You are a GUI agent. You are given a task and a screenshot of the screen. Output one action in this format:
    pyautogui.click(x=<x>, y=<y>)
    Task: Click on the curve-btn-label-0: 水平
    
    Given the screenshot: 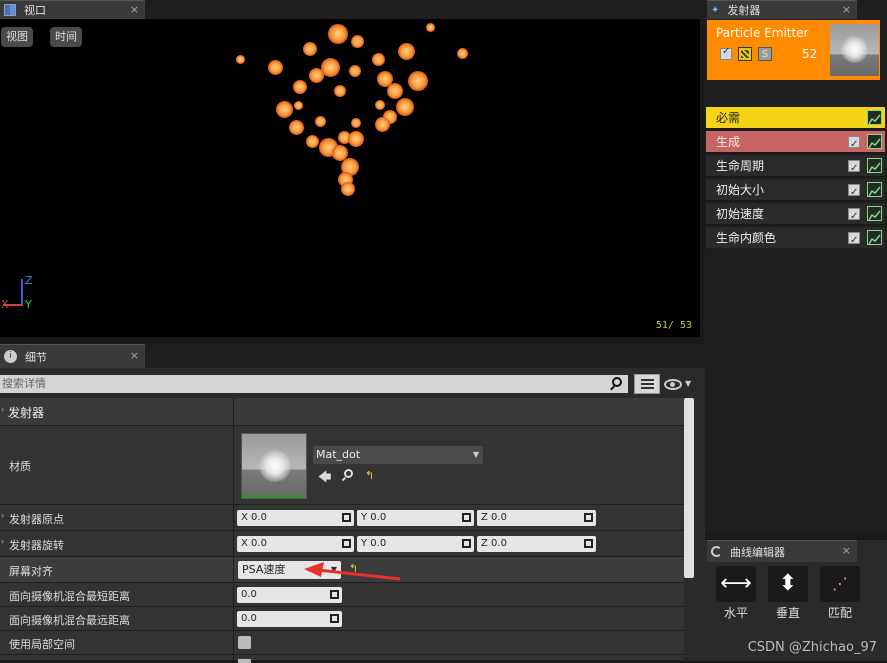 What is the action you would take?
    pyautogui.click(x=736, y=613)
    